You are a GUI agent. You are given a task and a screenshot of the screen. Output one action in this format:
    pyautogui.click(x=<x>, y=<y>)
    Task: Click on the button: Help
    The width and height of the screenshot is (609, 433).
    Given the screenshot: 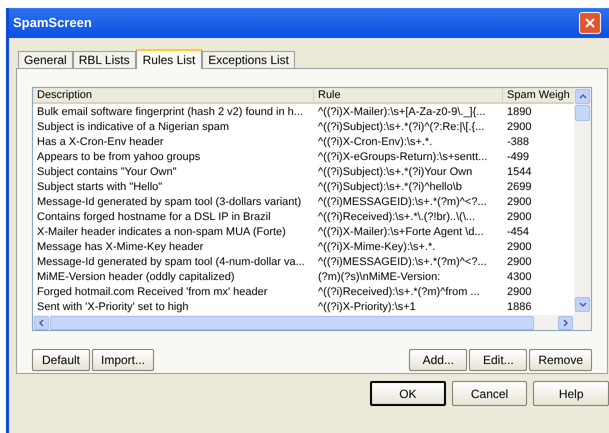 What is the action you would take?
    pyautogui.click(x=571, y=393)
    